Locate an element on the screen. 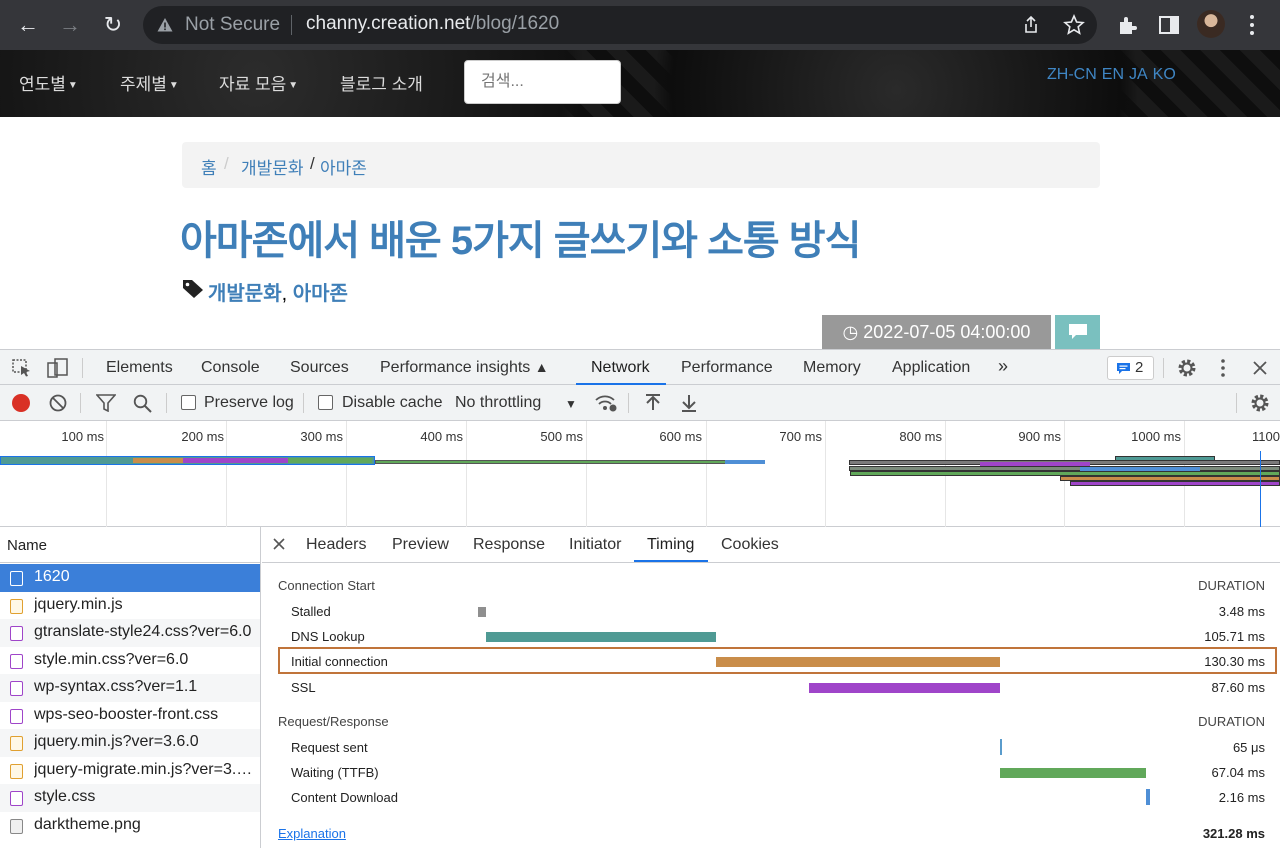 This screenshot has height=848, width=1280. request-name: style.css is located at coordinates (65, 796).